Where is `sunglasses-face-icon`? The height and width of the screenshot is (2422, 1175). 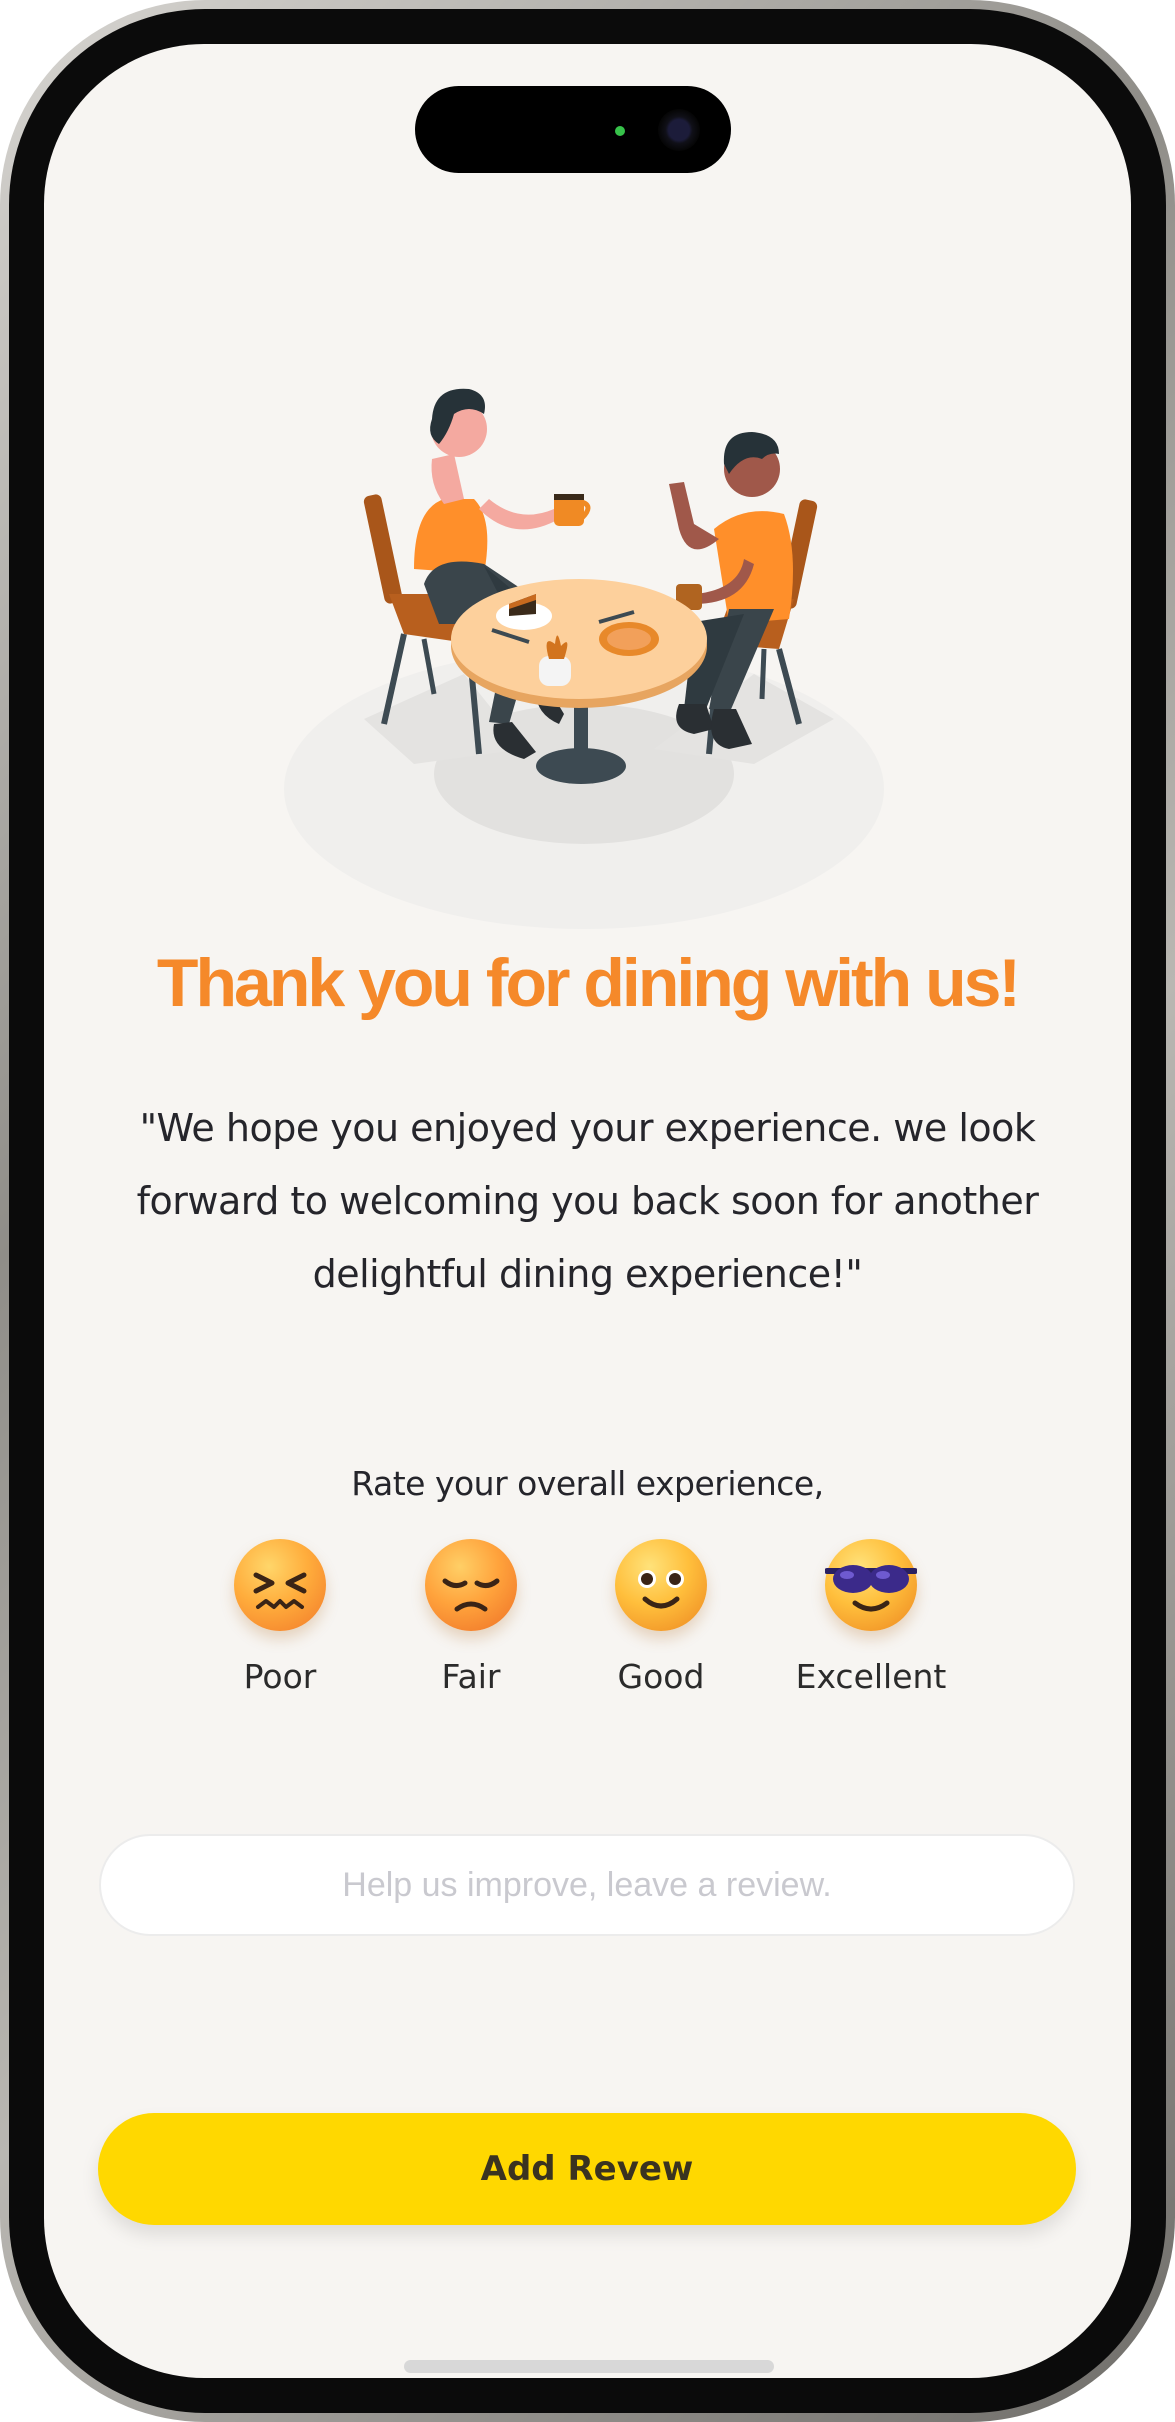
sunglasses-face-icon is located at coordinates (871, 1585).